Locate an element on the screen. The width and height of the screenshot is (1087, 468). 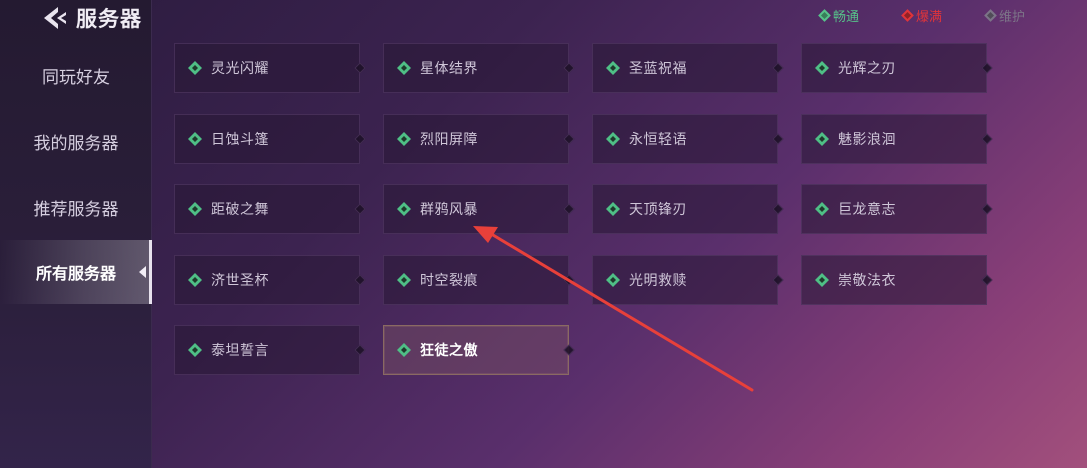
legend-item-smooth: 畅通 is located at coordinates (838, 15).